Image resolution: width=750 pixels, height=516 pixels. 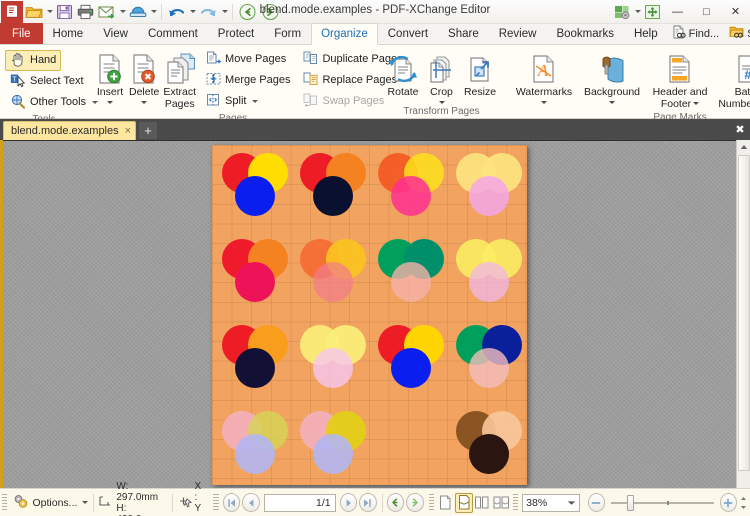 What do you see at coordinates (344, 34) in the screenshot?
I see `tab-organize: Organize` at bounding box center [344, 34].